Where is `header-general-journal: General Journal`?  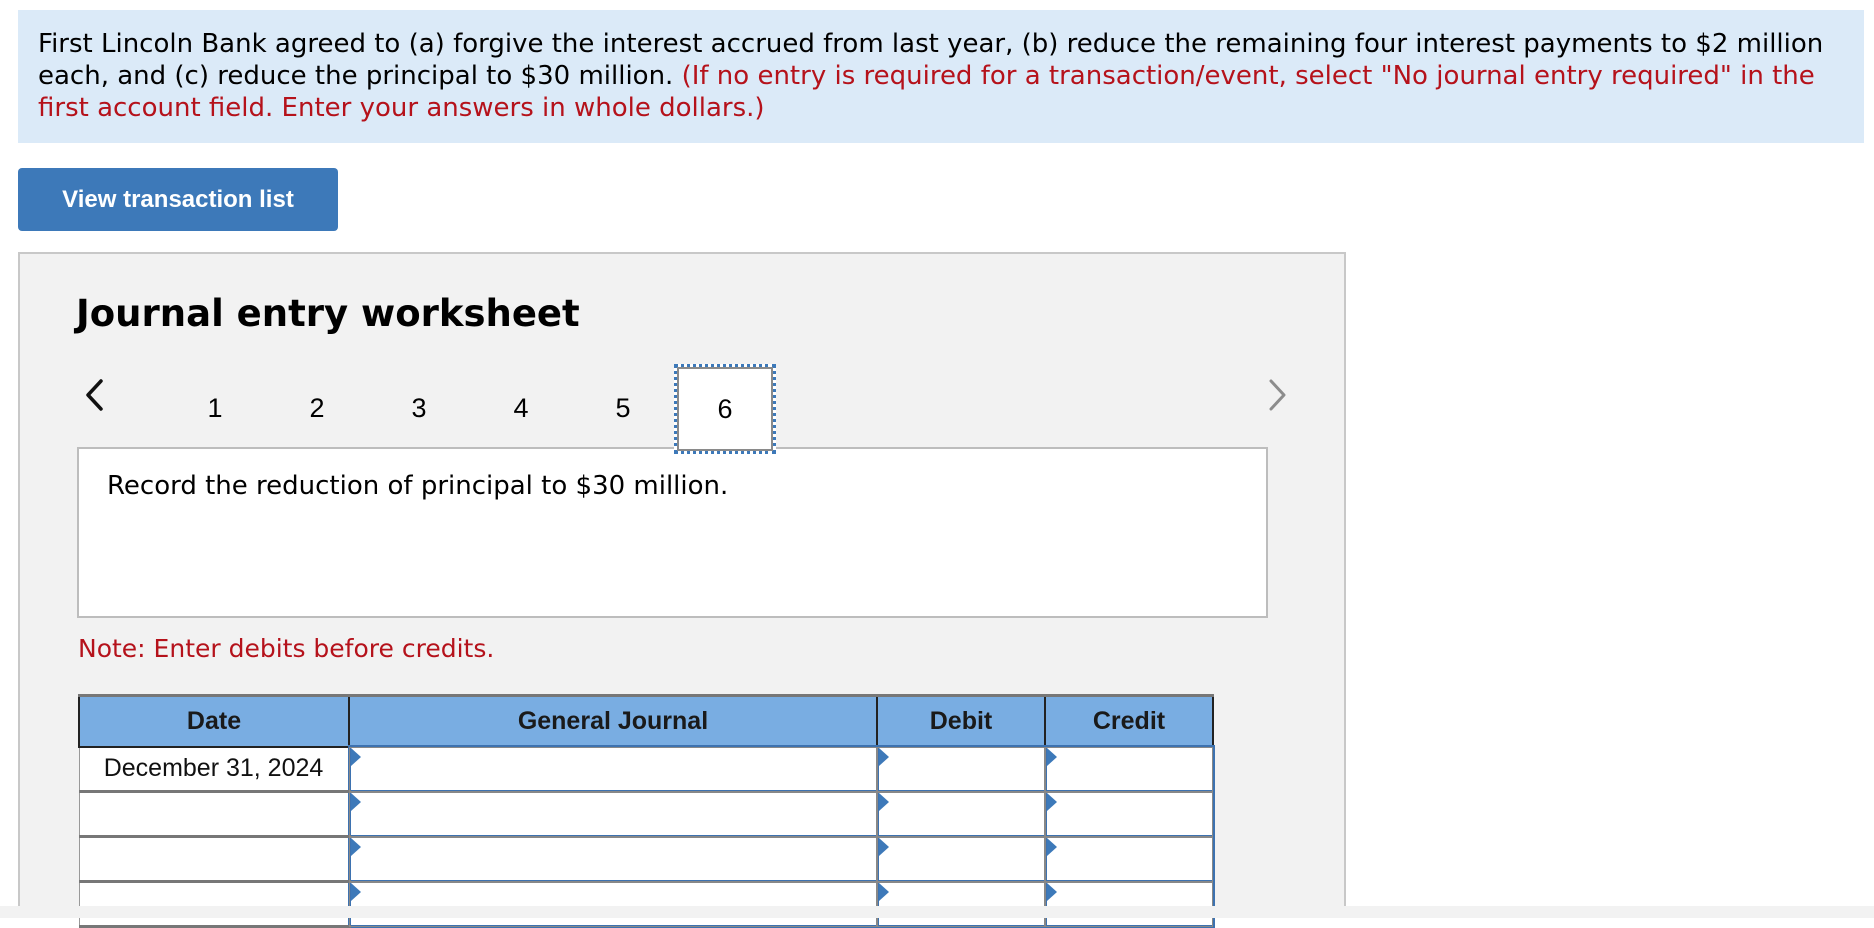
header-general-journal: General Journal is located at coordinates (613, 721).